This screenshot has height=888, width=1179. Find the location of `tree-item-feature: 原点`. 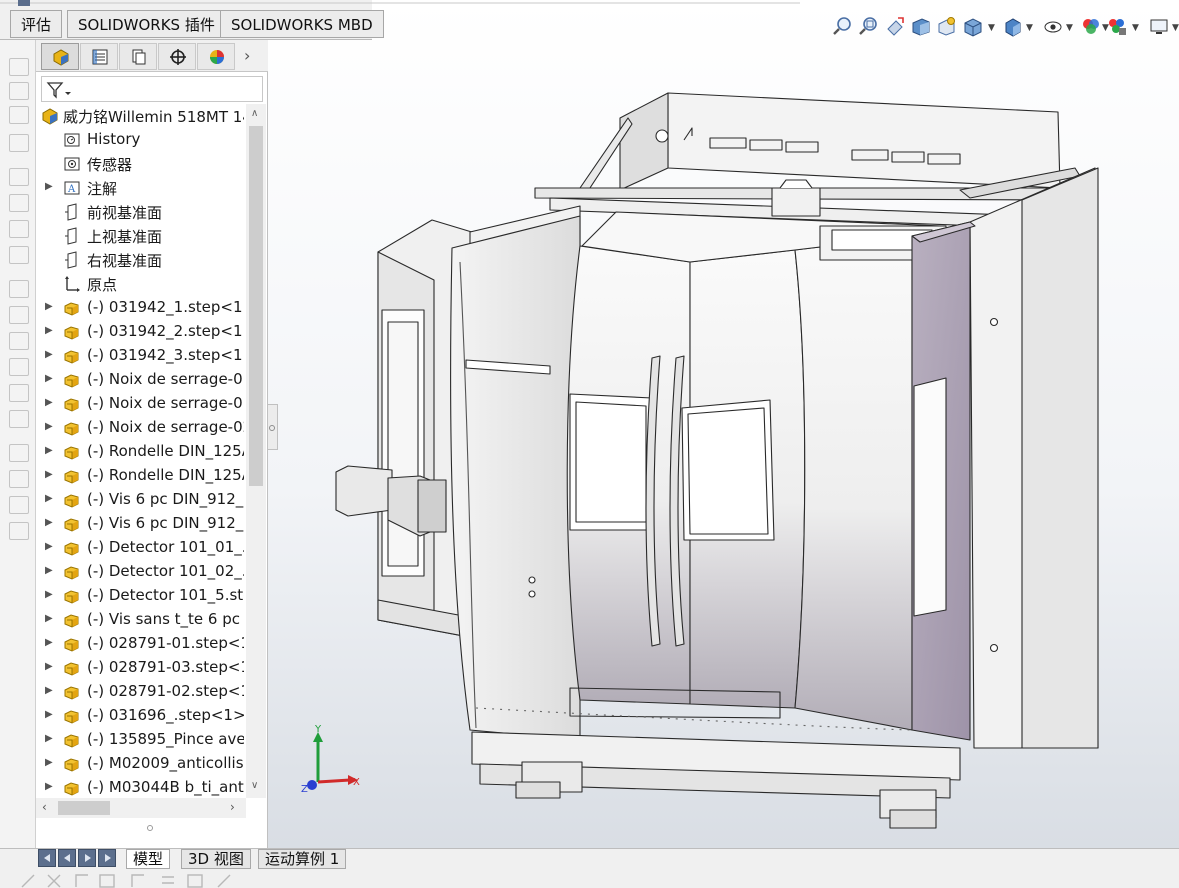

tree-item-feature: 原点 is located at coordinates (140, 284).